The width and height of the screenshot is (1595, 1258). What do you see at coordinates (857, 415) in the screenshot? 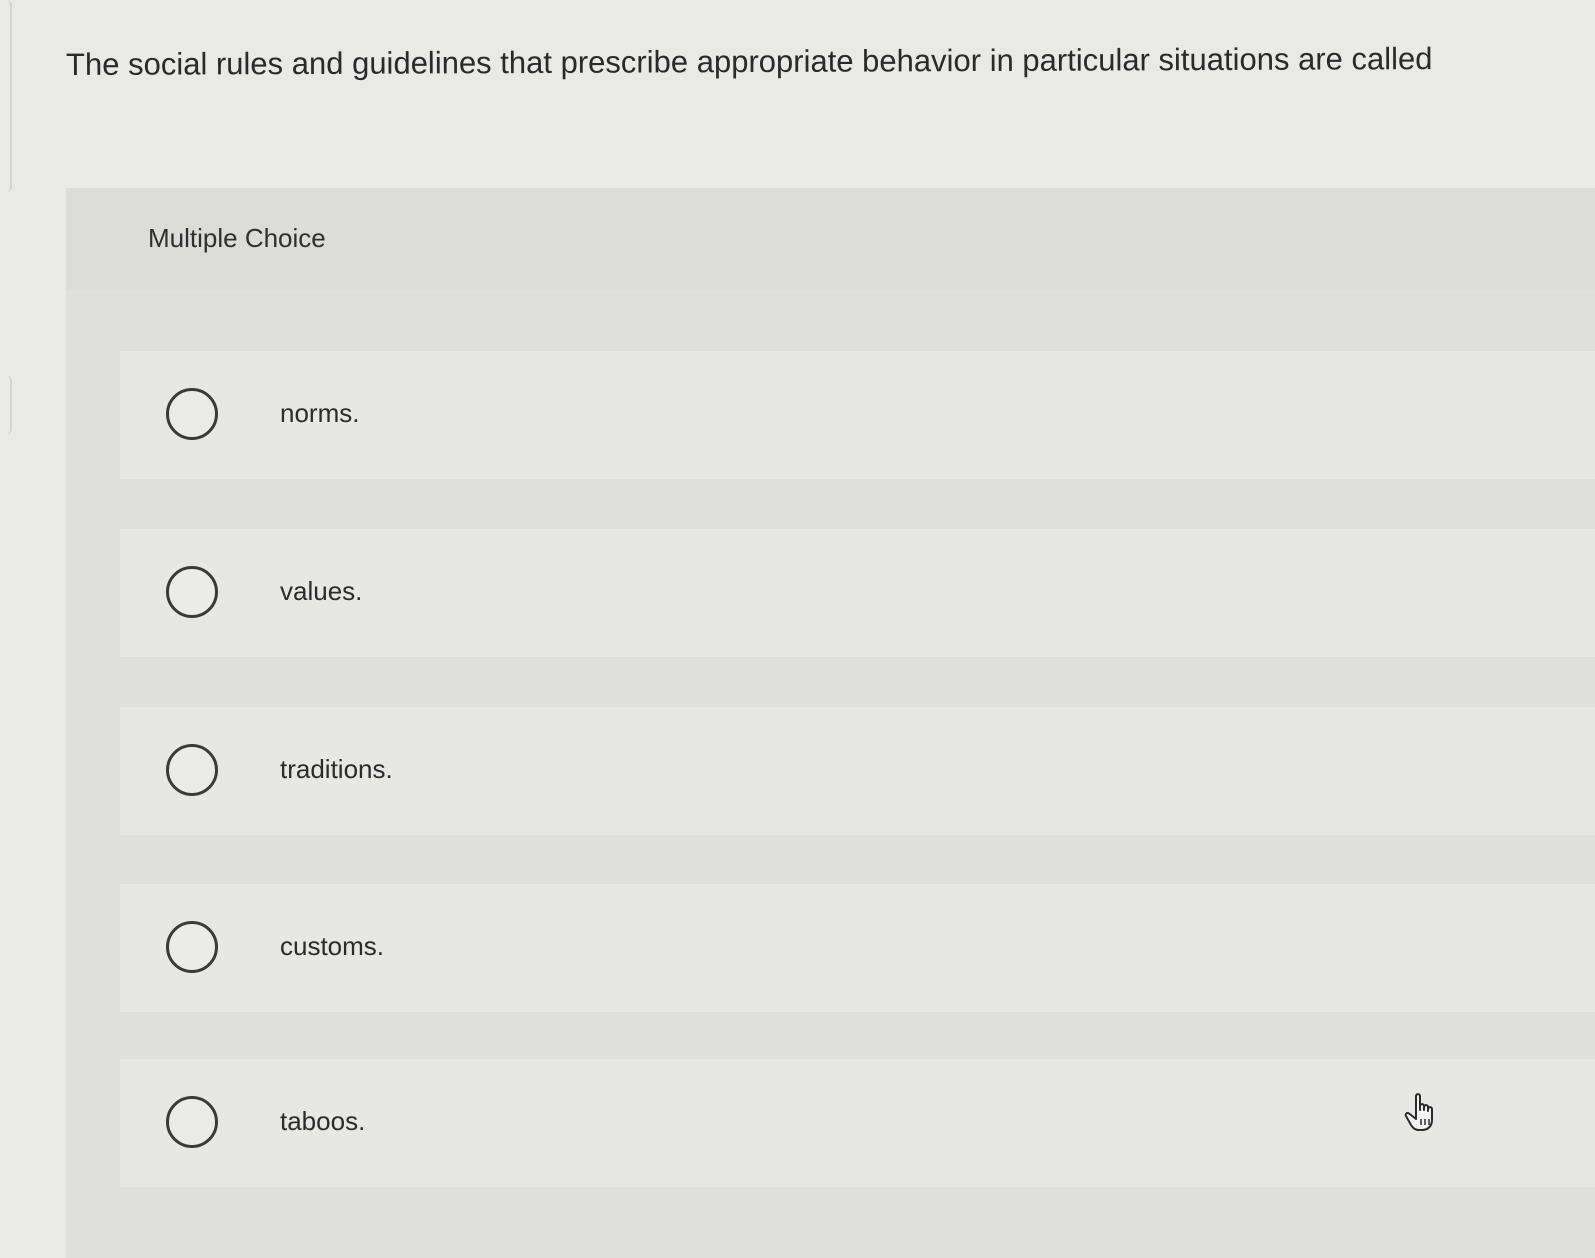
I see `answer-option-norms: norms.` at bounding box center [857, 415].